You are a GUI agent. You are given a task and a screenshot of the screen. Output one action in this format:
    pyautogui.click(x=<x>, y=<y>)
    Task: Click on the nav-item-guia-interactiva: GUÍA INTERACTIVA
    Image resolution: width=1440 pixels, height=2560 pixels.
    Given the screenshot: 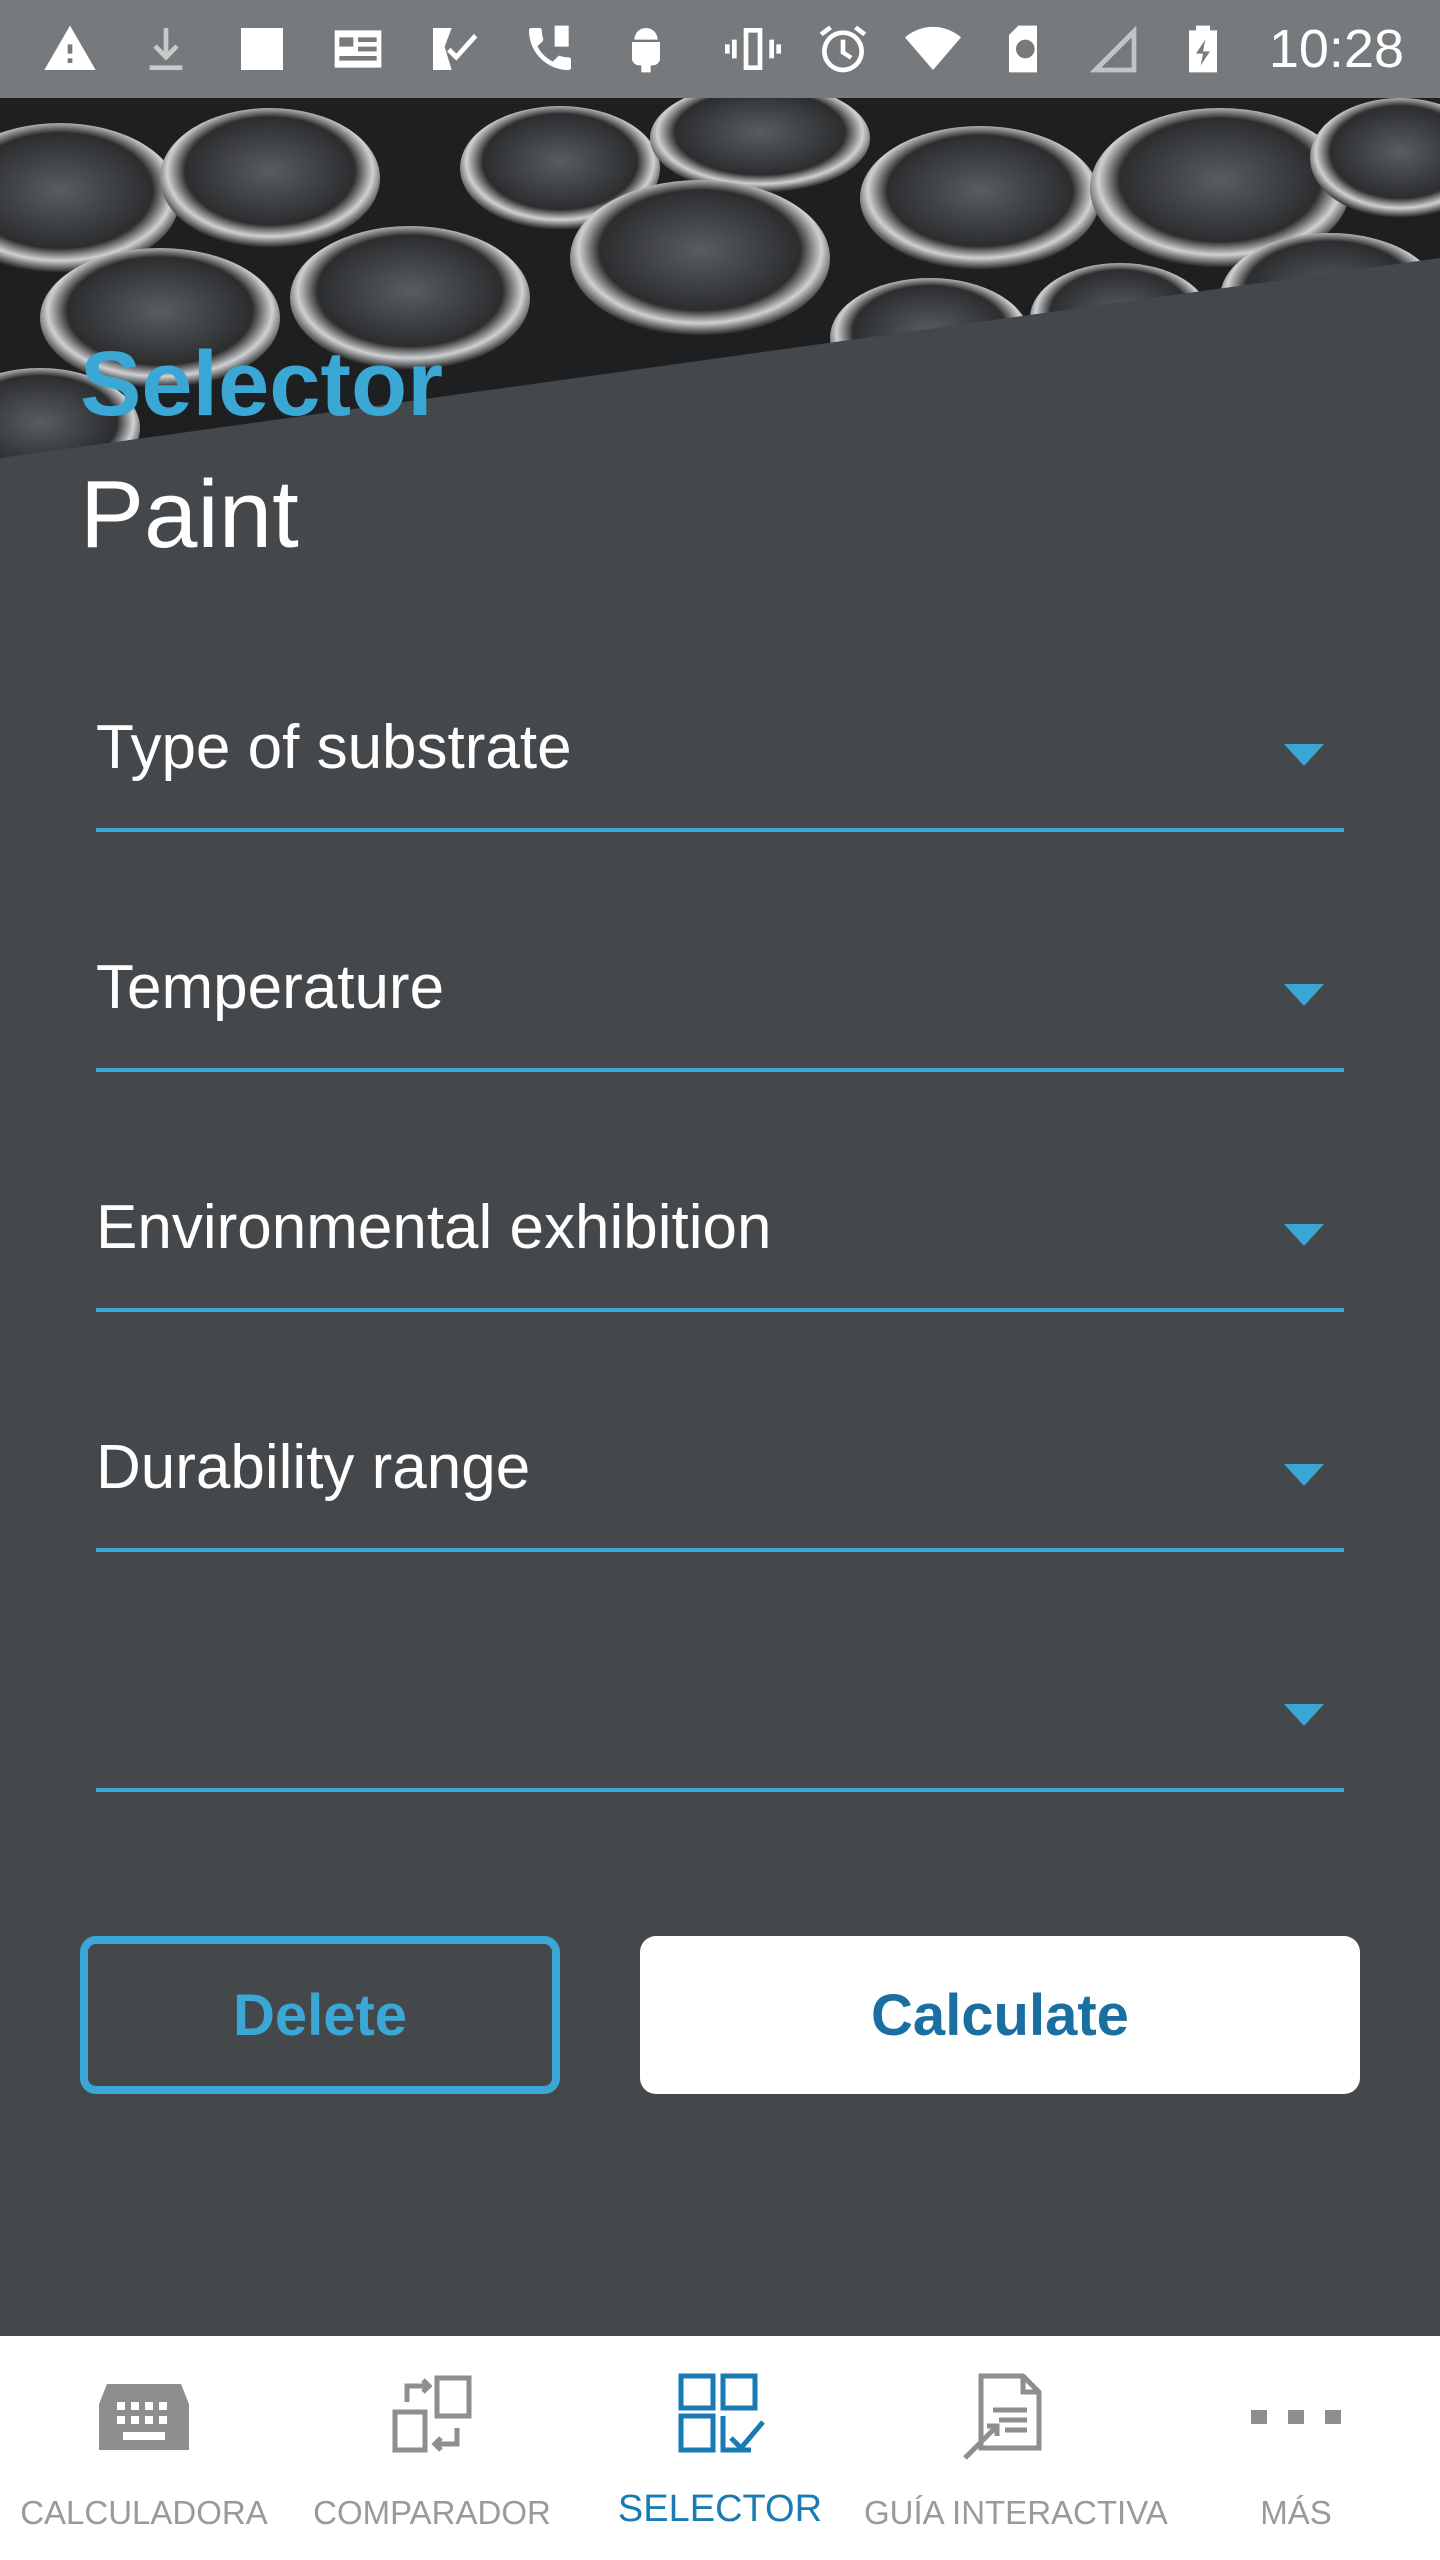 What is the action you would take?
    pyautogui.click(x=1016, y=2448)
    